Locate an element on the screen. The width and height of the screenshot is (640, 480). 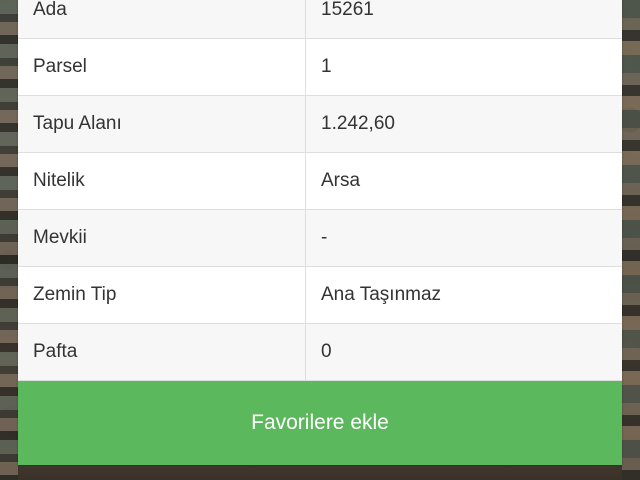
row-label: Tapu Alanı is located at coordinates (162, 124).